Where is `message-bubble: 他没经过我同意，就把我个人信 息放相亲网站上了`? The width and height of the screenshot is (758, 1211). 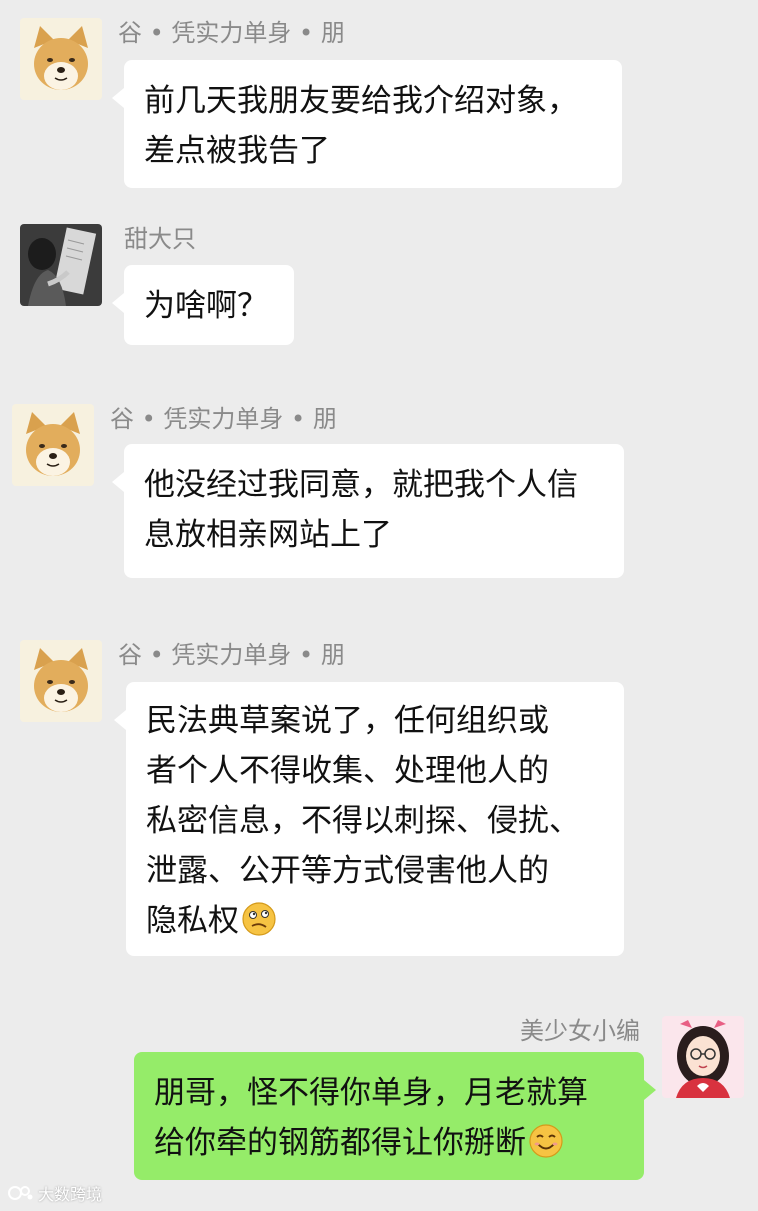 message-bubble: 他没经过我同意，就把我个人信 息放相亲网站上了 is located at coordinates (368, 511).